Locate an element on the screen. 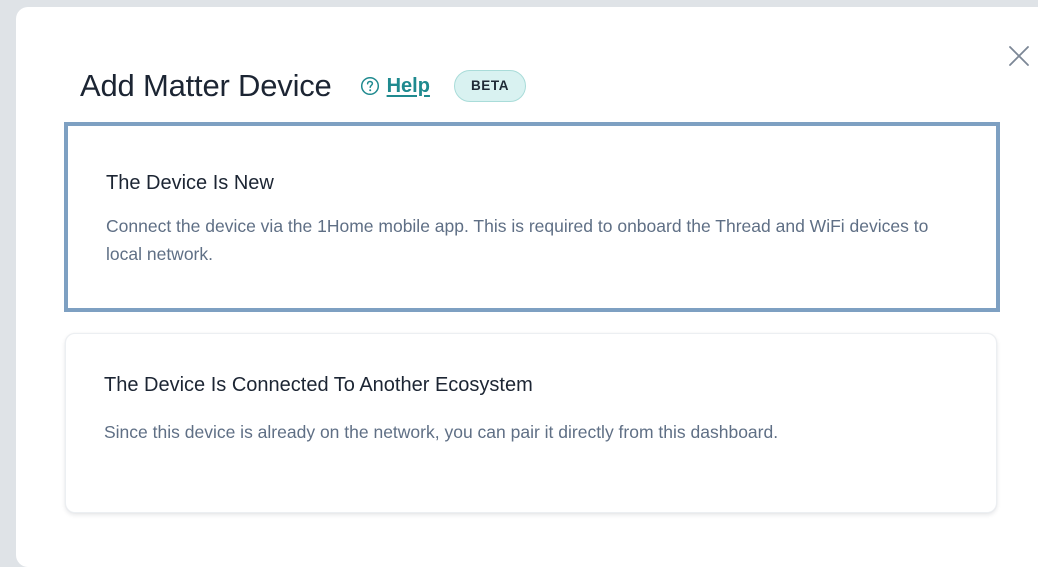 The height and width of the screenshot is (567, 1038). option-title: The Device Is New is located at coordinates (190, 183).